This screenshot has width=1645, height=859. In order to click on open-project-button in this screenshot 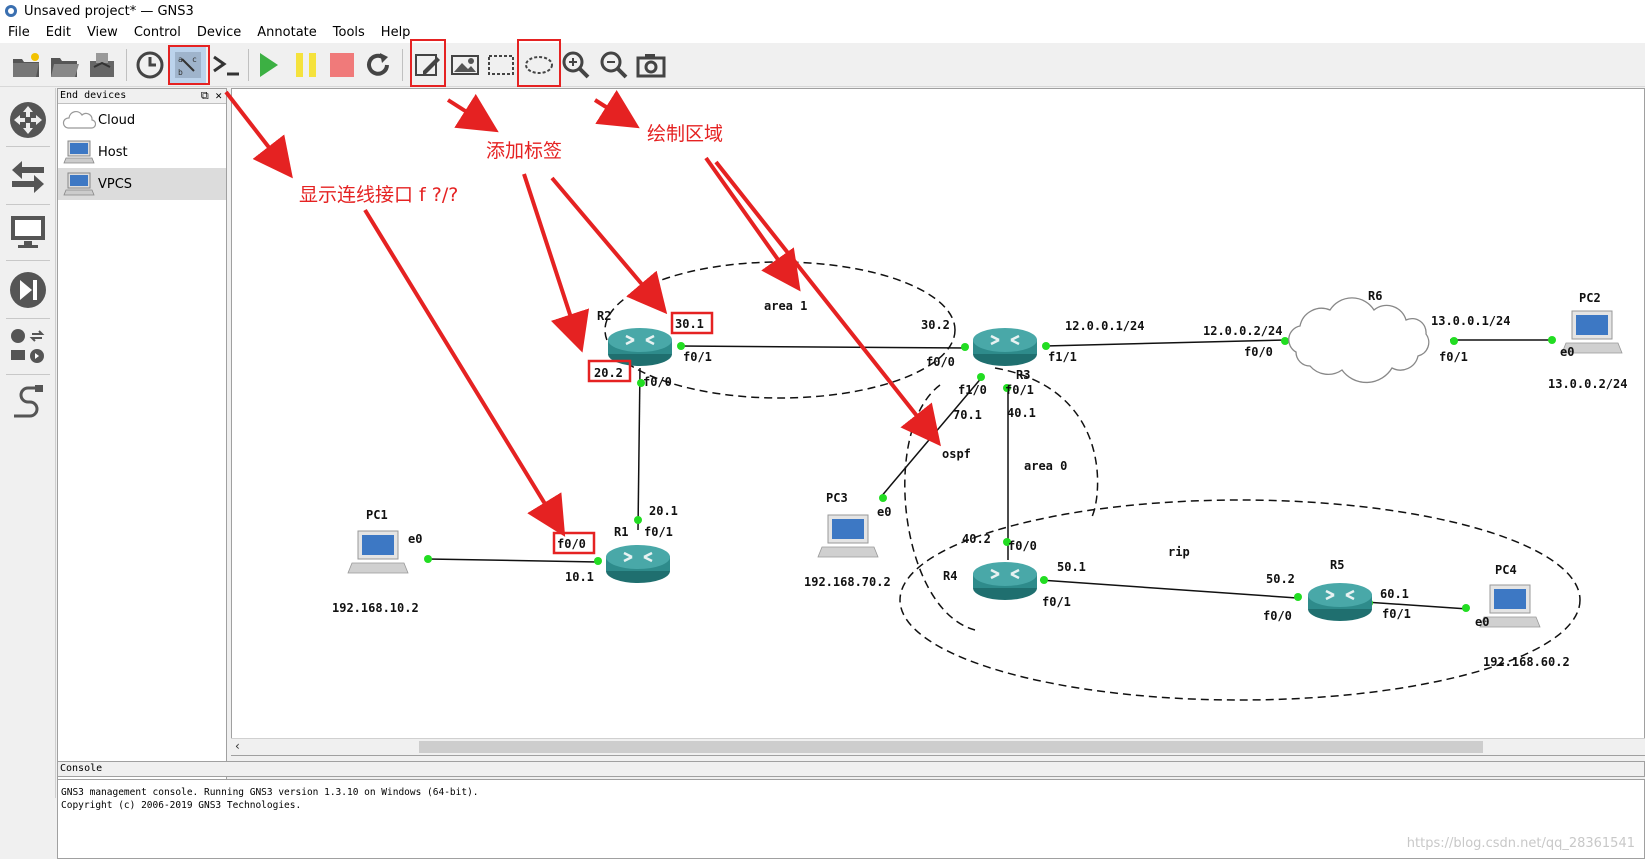, I will do `click(64, 65)`.